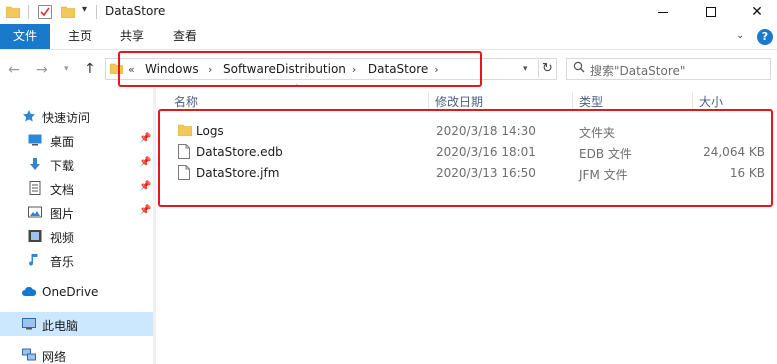  What do you see at coordinates (765, 37) in the screenshot?
I see `help-button: ?` at bounding box center [765, 37].